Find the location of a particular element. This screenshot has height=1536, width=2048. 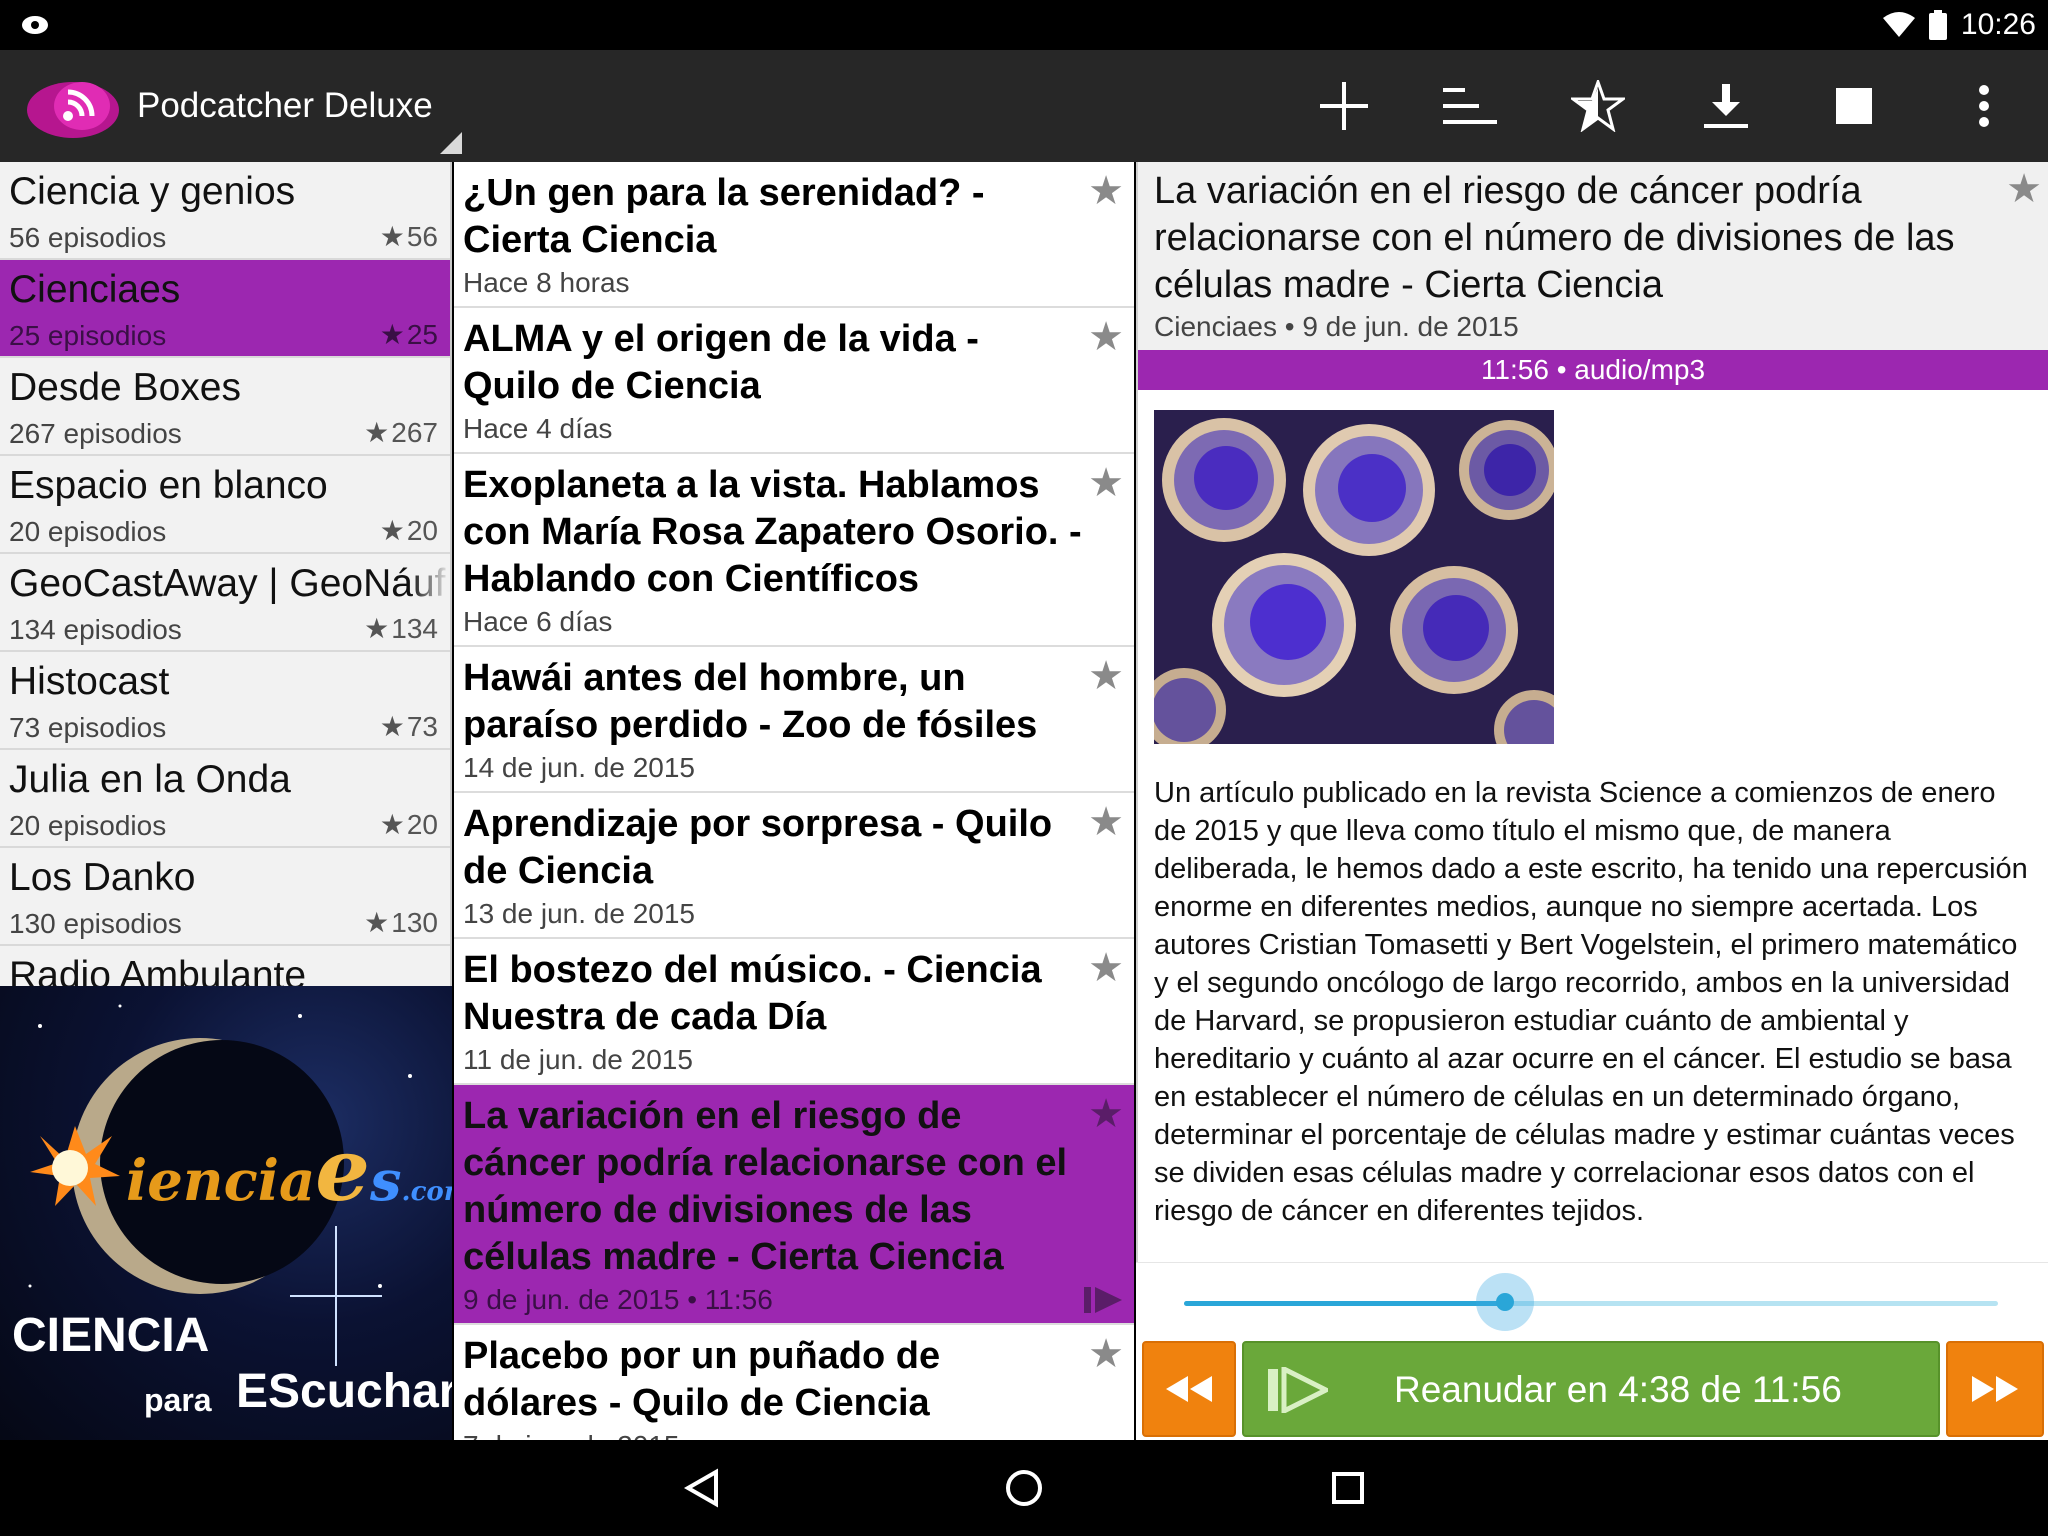

seek-thumb is located at coordinates (1505, 1302).